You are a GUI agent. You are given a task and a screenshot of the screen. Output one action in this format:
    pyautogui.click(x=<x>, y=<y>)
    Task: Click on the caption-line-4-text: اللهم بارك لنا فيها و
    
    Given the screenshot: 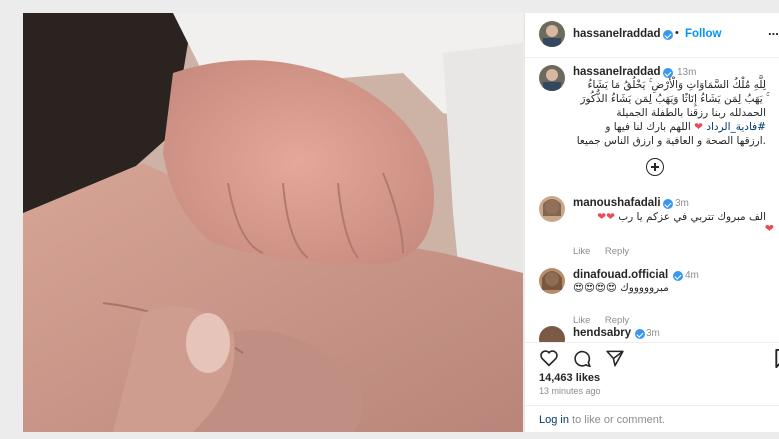 What is the action you would take?
    pyautogui.click(x=648, y=127)
    